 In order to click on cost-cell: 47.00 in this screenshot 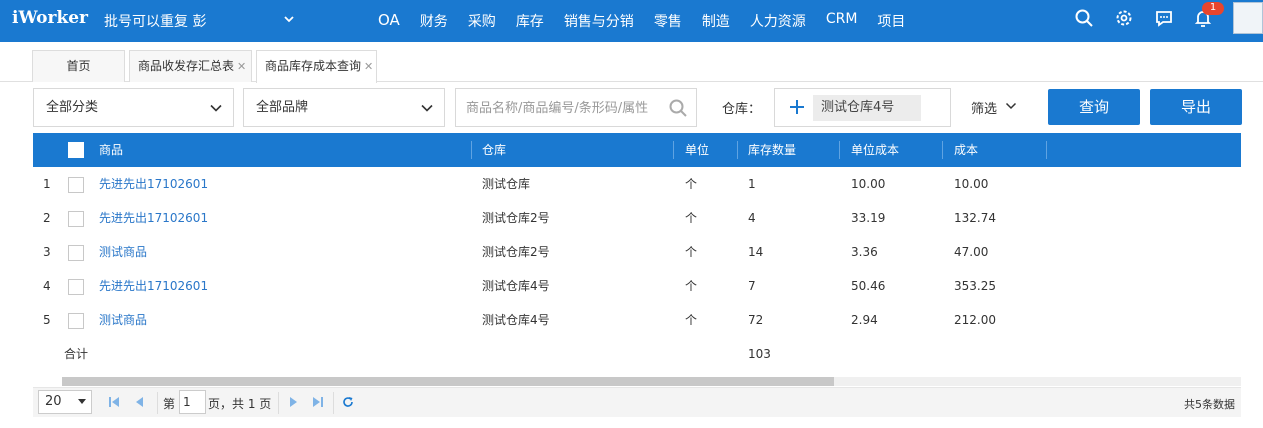, I will do `click(971, 252)`.